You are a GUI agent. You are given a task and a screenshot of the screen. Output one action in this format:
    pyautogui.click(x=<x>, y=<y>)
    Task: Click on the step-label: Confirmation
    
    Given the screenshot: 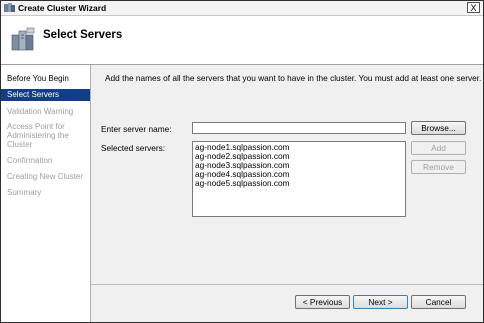 What is the action you would take?
    pyautogui.click(x=30, y=160)
    